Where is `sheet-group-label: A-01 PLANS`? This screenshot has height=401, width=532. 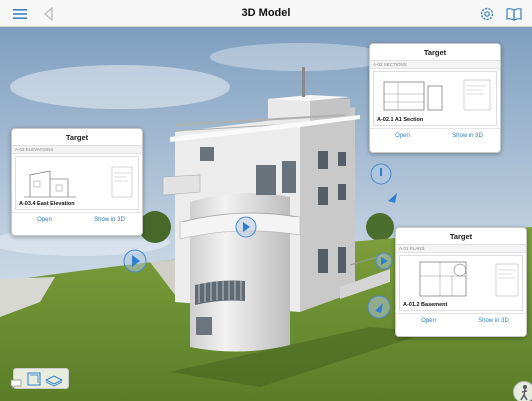
sheet-group-label: A-01 PLANS is located at coordinates (461, 249).